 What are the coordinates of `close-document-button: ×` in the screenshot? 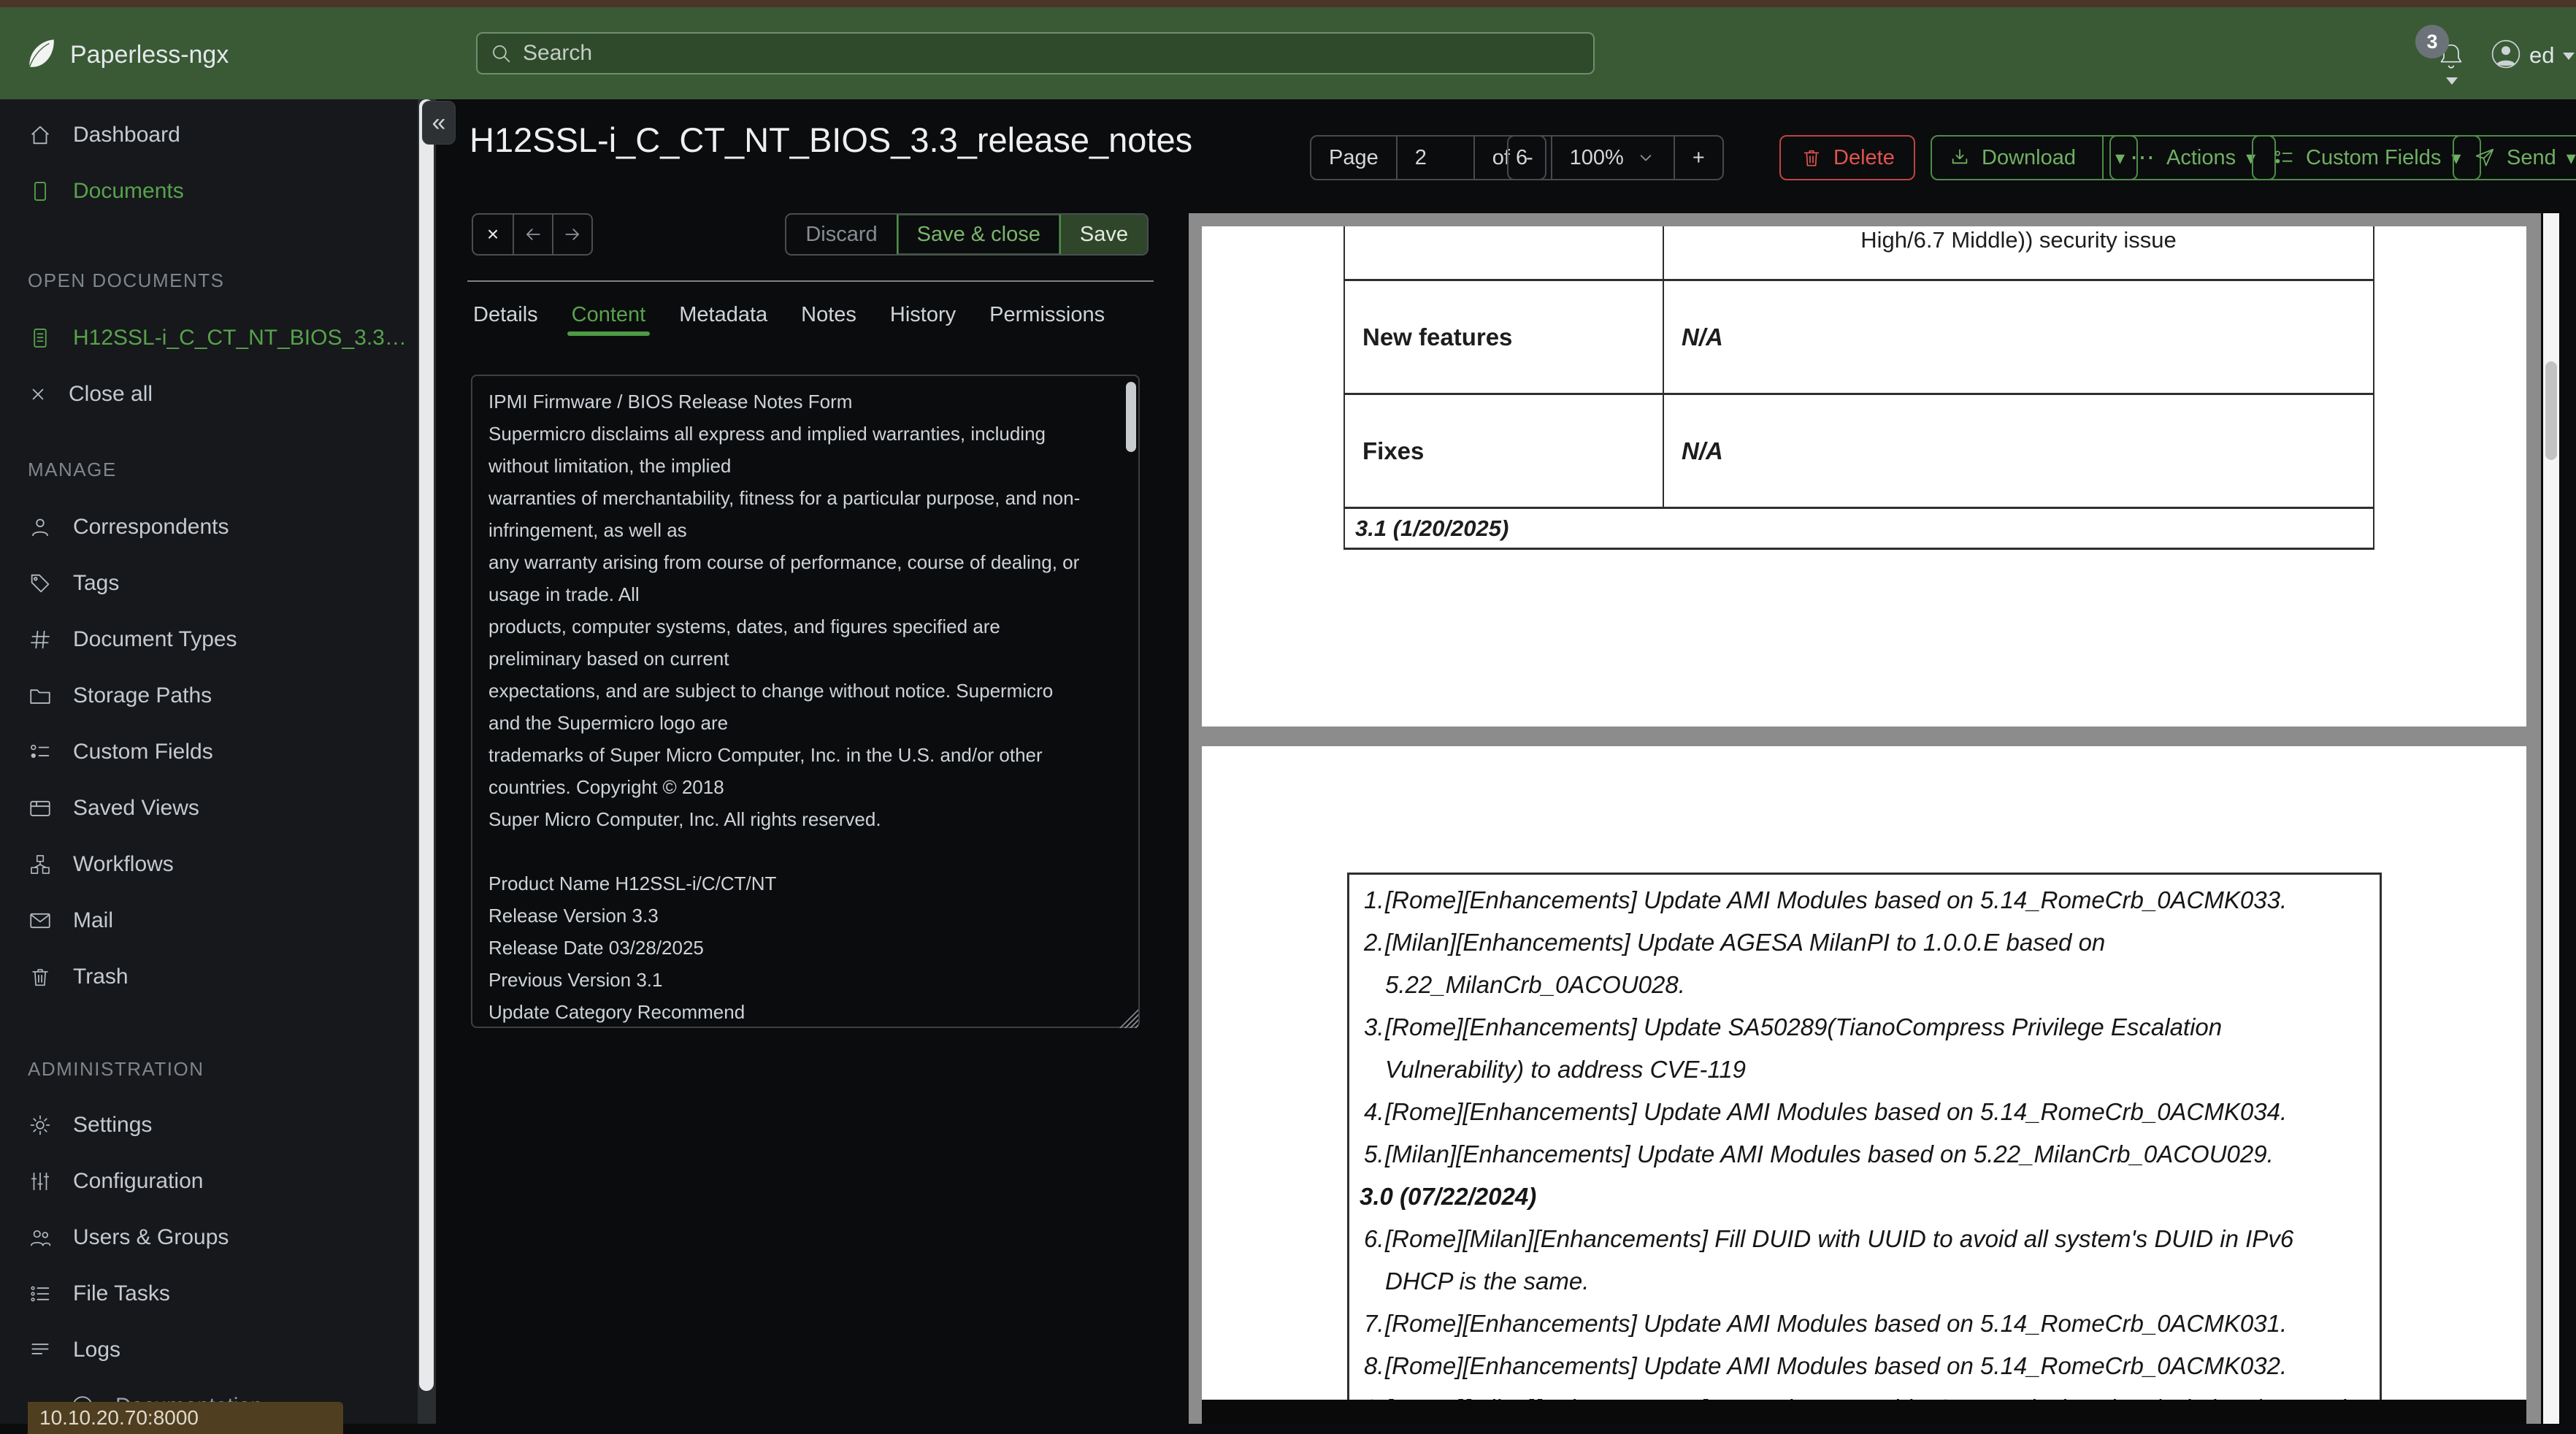 It's located at (493, 234).